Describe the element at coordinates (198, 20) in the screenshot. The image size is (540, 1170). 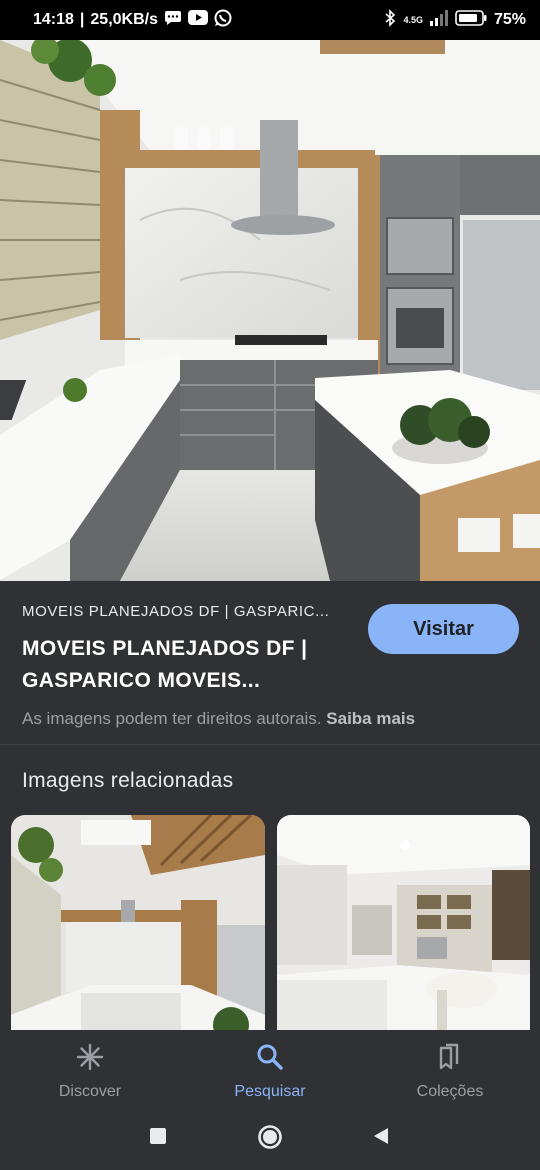
I see `youtube-icon` at that location.